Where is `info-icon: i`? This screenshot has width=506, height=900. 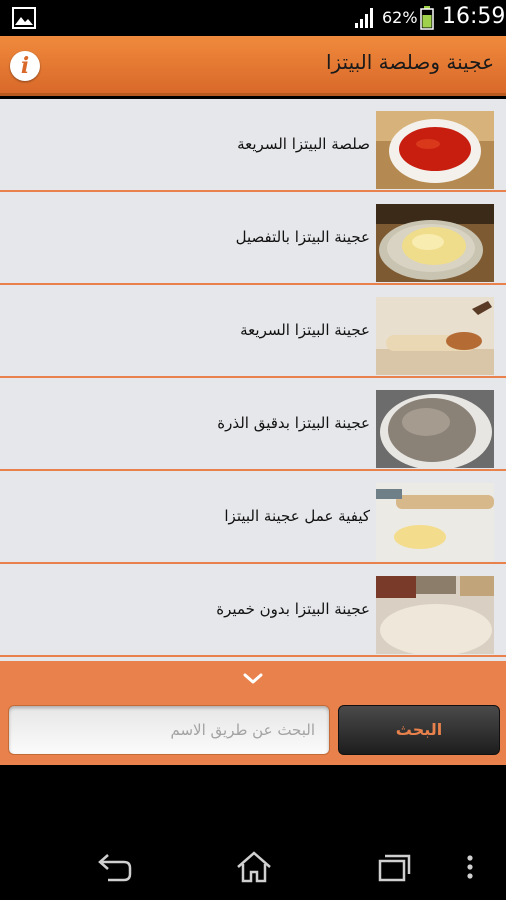 info-icon: i is located at coordinates (25, 66).